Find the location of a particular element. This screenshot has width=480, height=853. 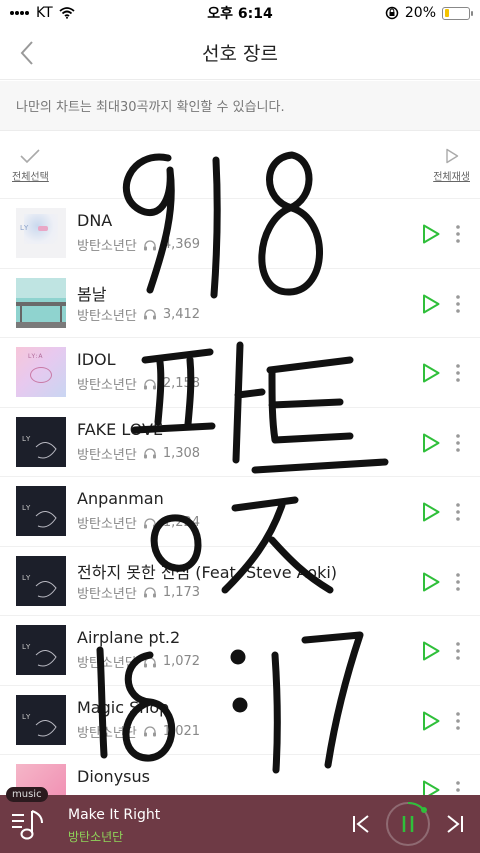

status-left: KT is located at coordinates (85, 13).